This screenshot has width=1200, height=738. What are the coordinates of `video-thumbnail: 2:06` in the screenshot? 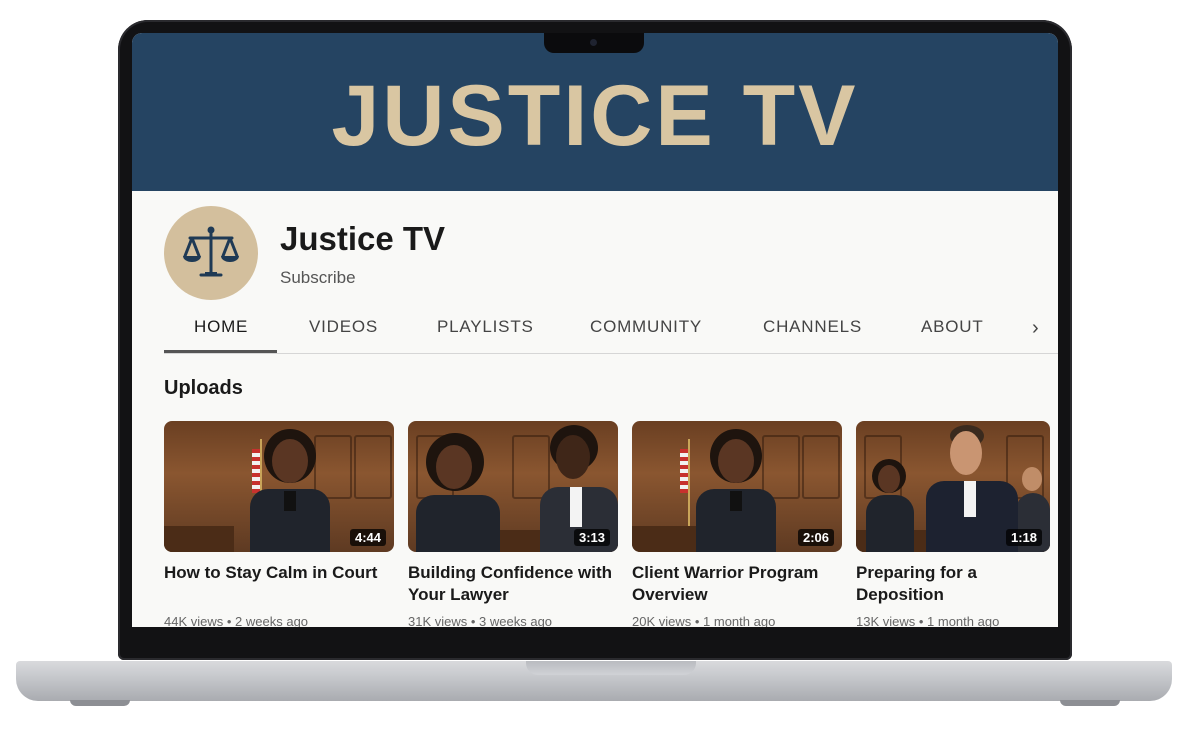 It's located at (737, 486).